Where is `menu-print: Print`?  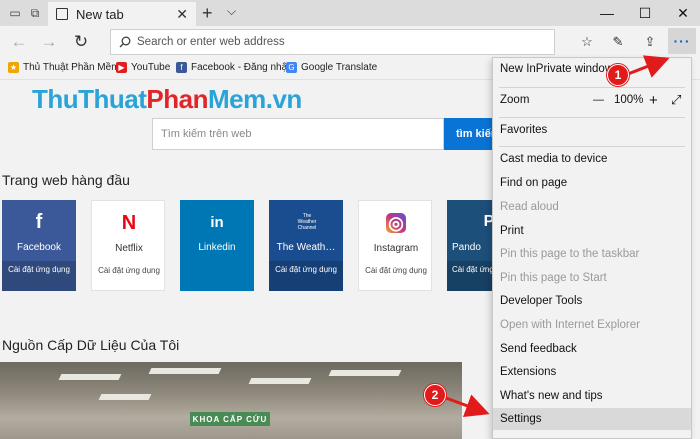
menu-print: Print is located at coordinates (592, 231).